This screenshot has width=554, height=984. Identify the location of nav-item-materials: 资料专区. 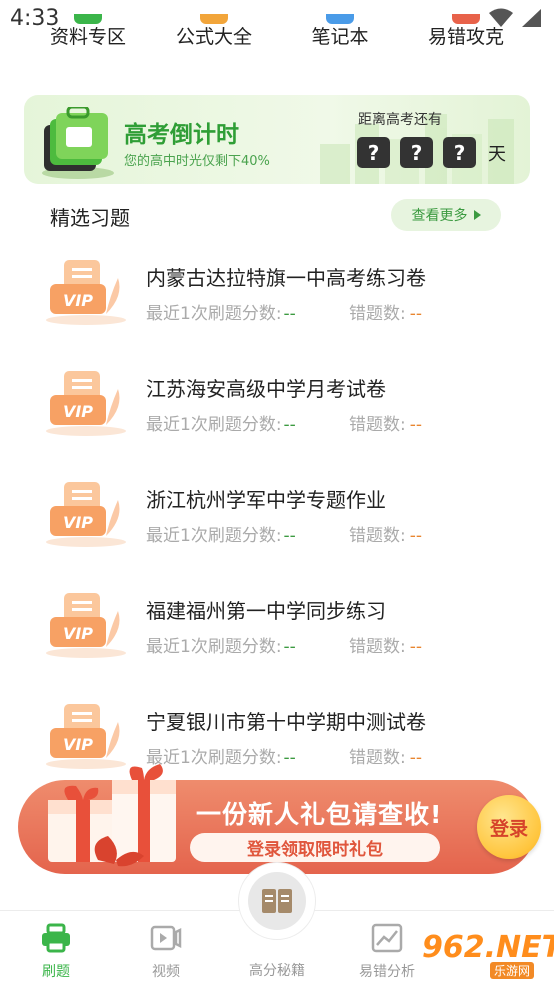
(88, 35).